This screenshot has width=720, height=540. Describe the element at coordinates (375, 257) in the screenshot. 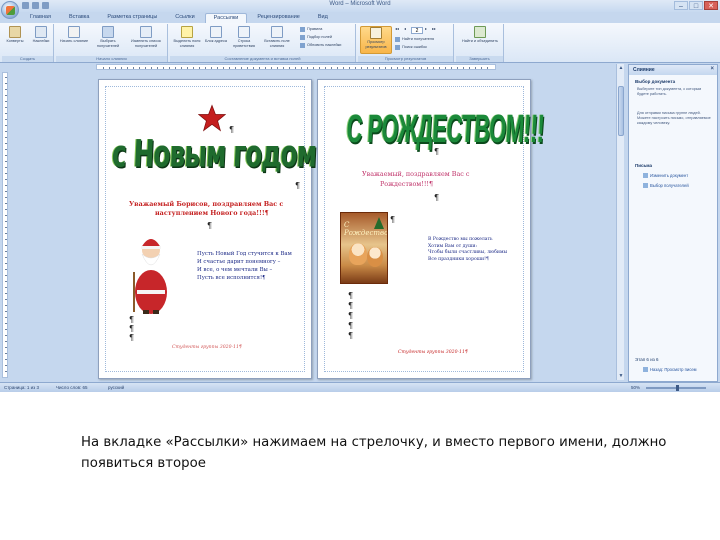

I see `angel-icon` at that location.